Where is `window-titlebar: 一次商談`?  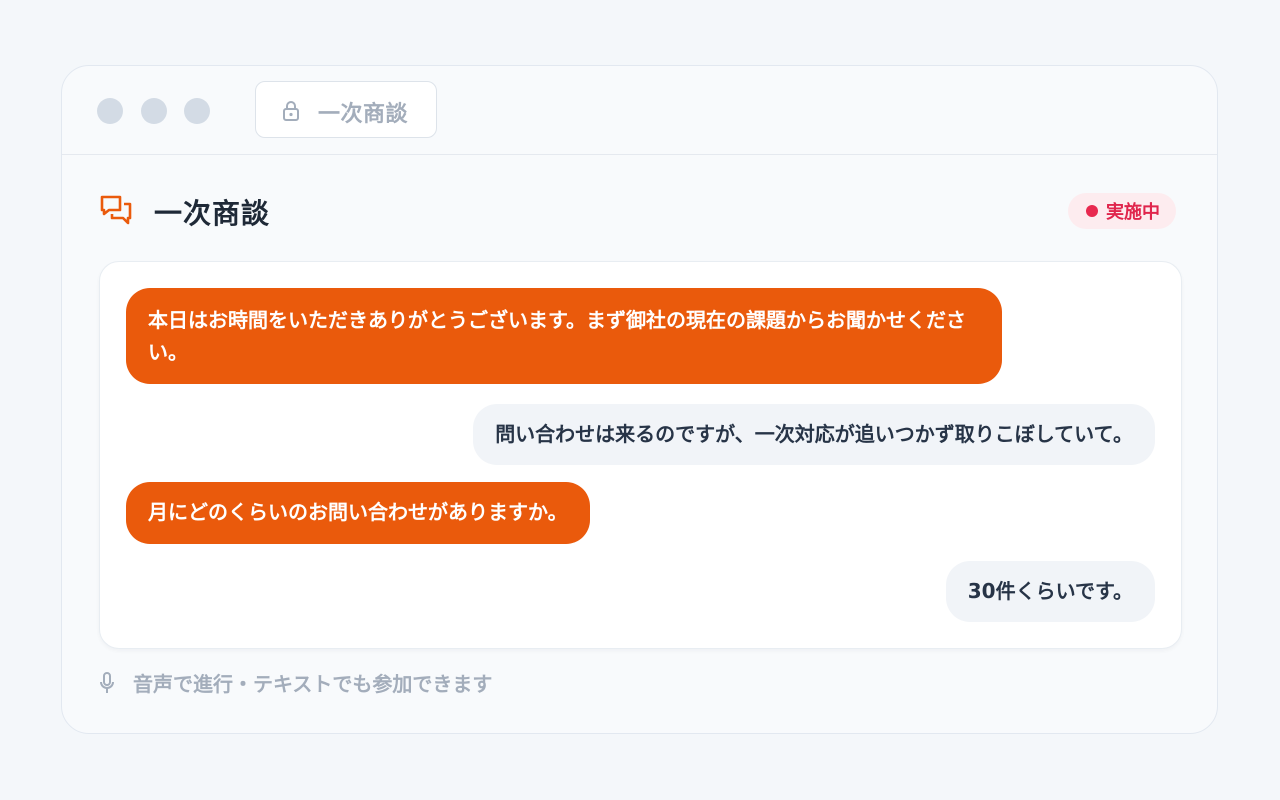
window-titlebar: 一次商談 is located at coordinates (639, 110).